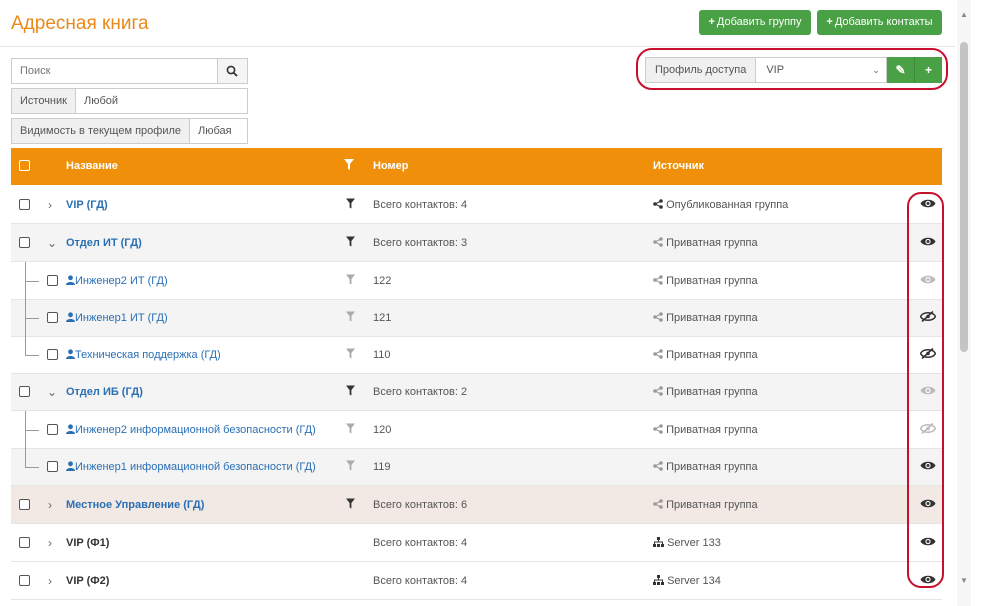  I want to click on row-name: Местное Управление (ГД), so click(135, 505).